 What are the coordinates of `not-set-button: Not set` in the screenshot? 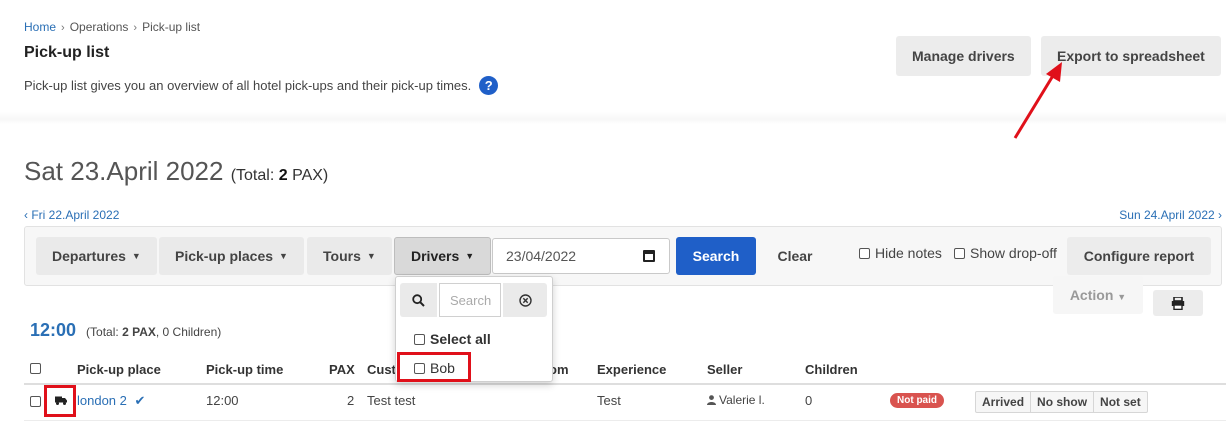 It's located at (1120, 402).